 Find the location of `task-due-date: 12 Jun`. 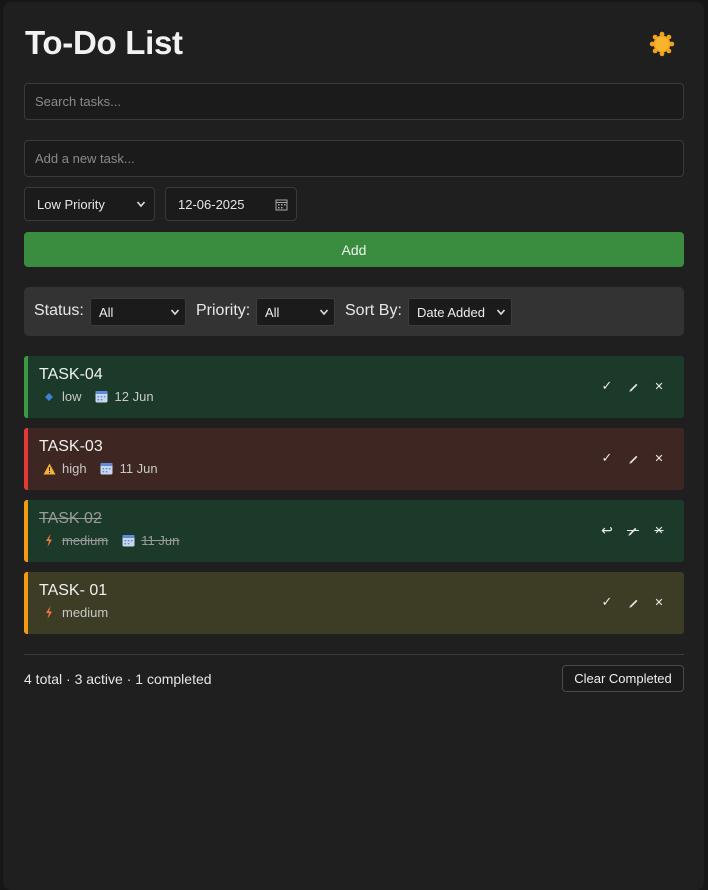

task-due-date: 12 Jun is located at coordinates (134, 396).